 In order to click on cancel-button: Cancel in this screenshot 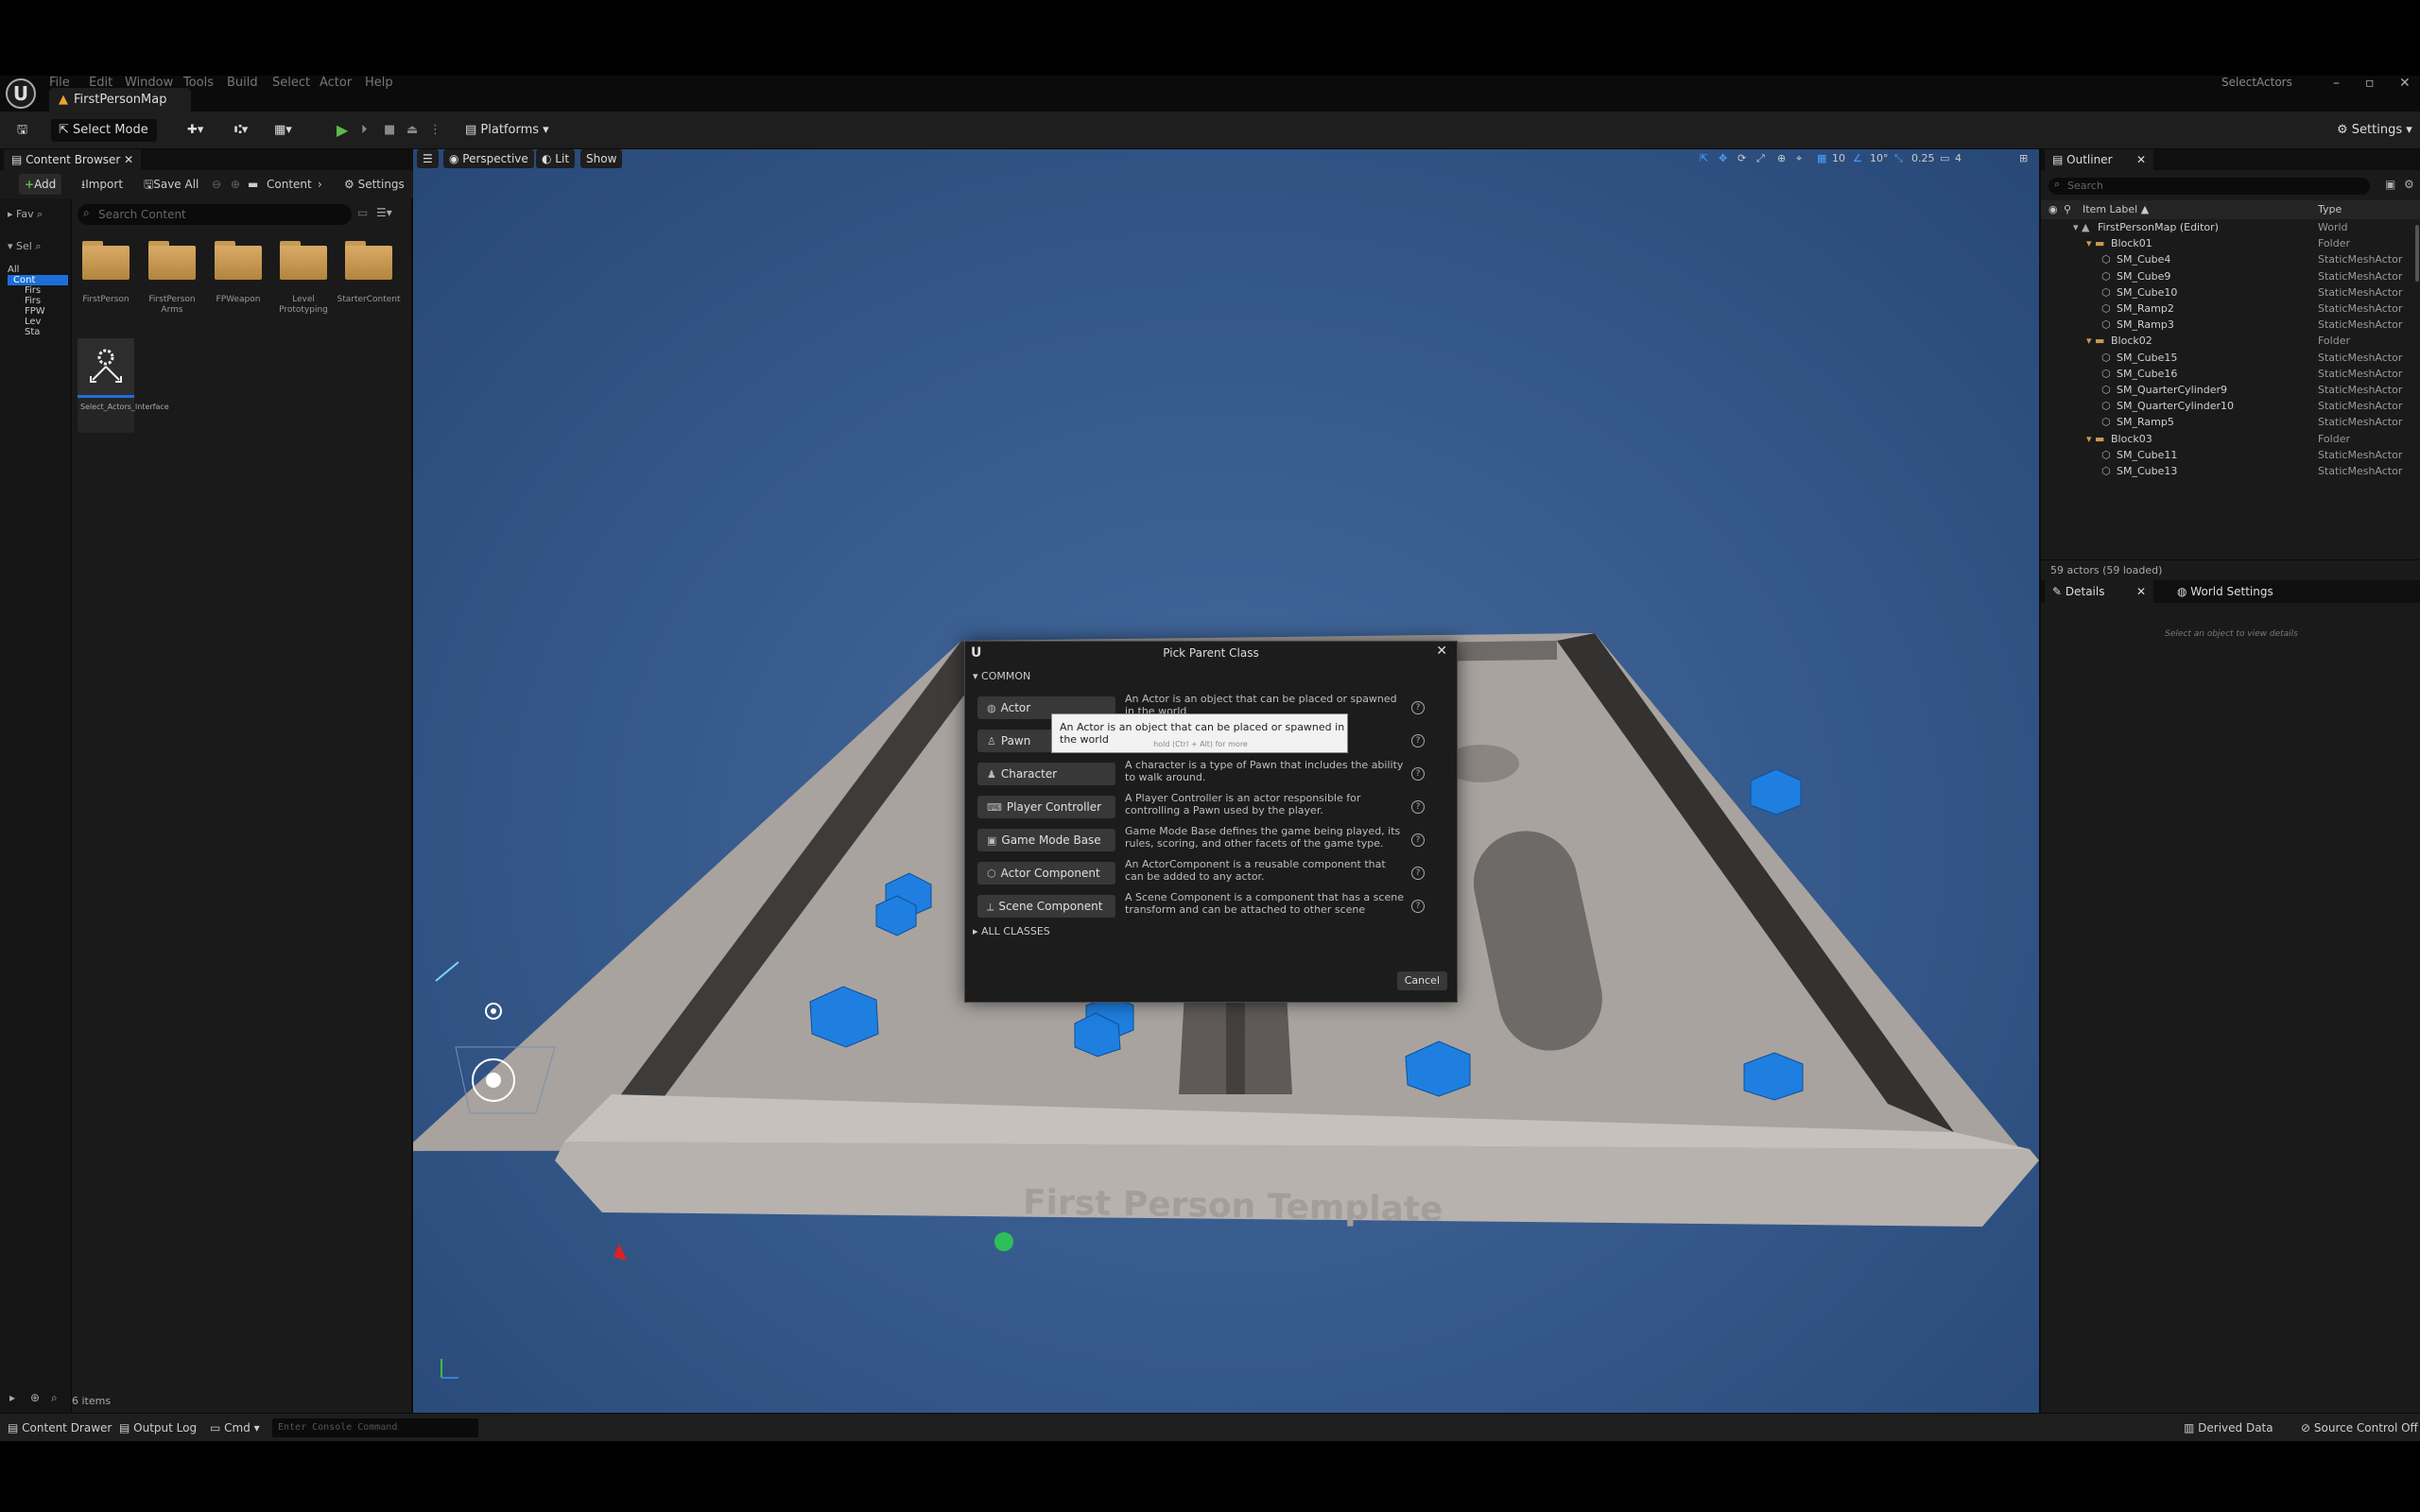, I will do `click(1421, 980)`.